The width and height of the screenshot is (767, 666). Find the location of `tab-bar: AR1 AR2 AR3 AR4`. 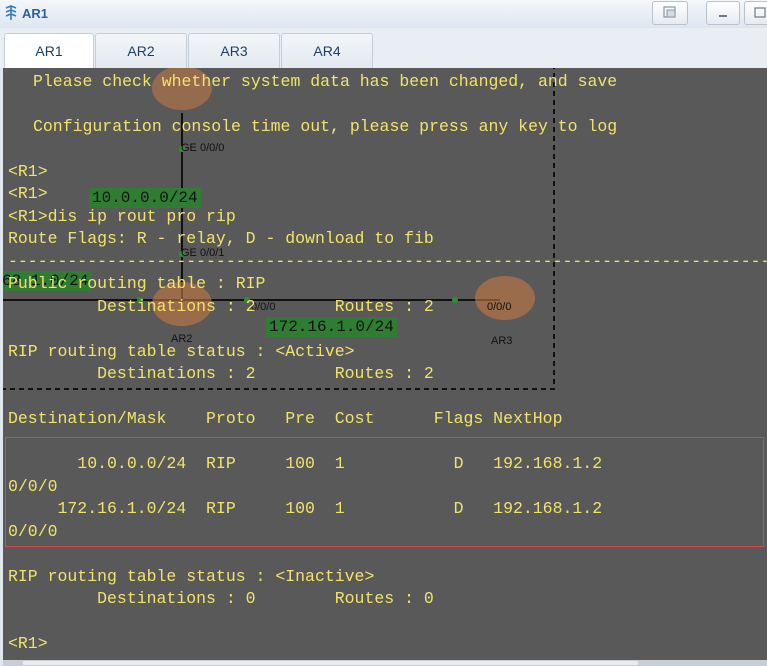

tab-bar: AR1 AR2 AR3 AR4 is located at coordinates (383, 48).